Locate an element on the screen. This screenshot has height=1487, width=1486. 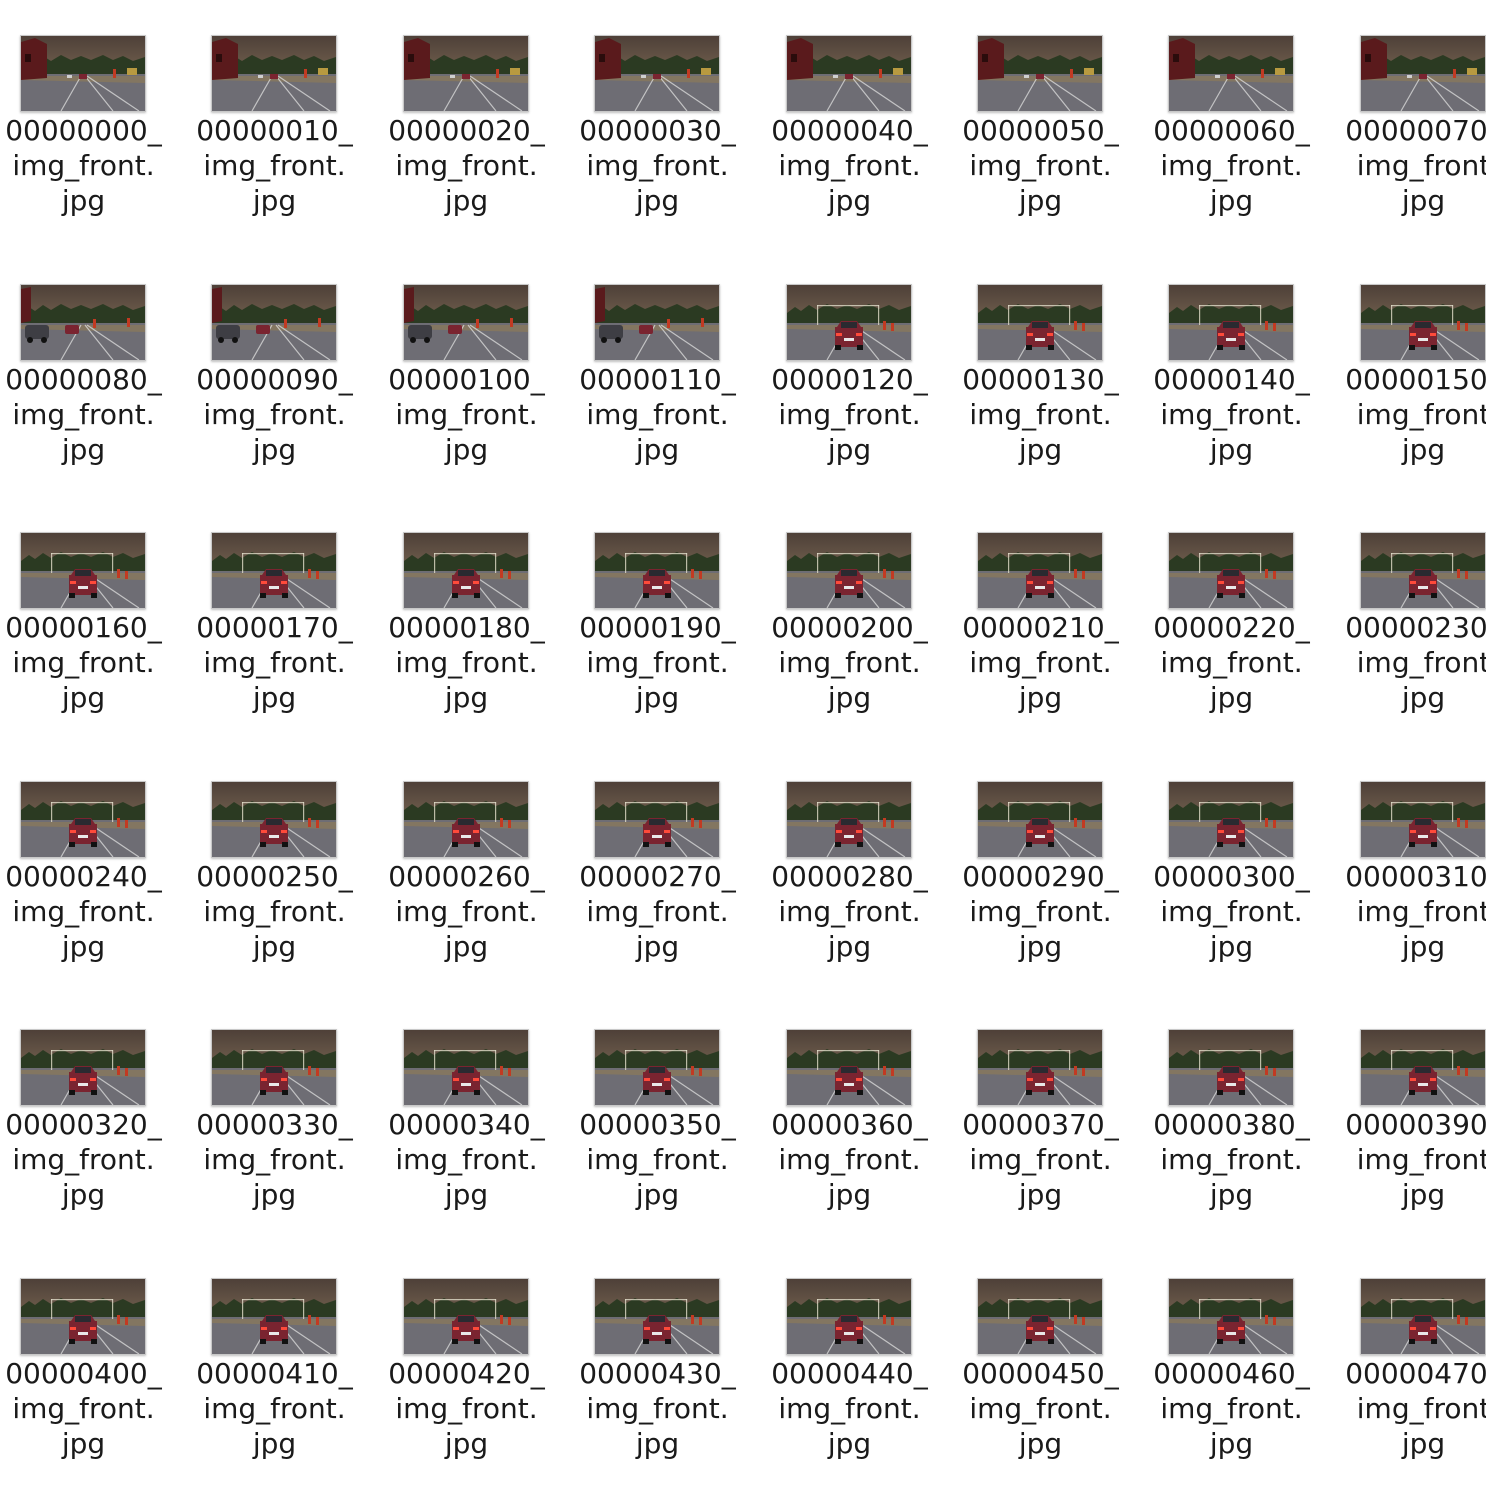
file-name-line: img_front is located at coordinates (1421, 911).